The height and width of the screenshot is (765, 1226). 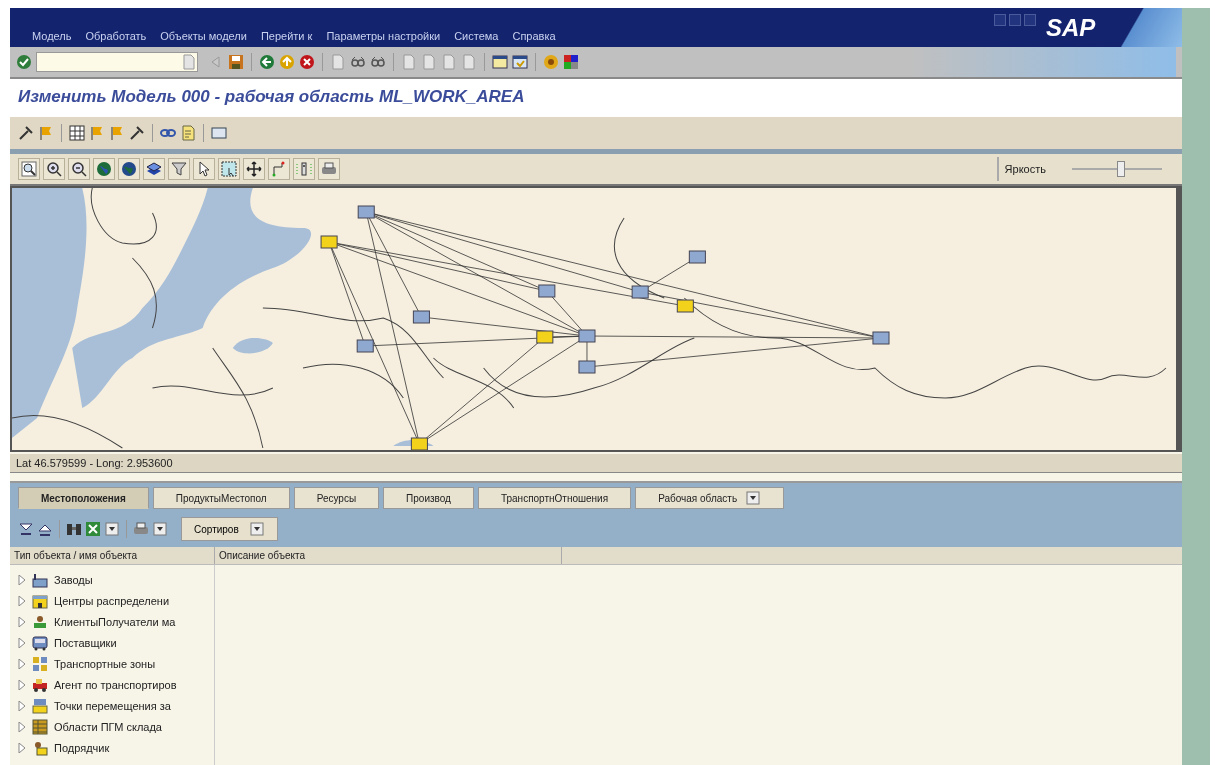 I want to click on layers-icon, so click(x=154, y=169).